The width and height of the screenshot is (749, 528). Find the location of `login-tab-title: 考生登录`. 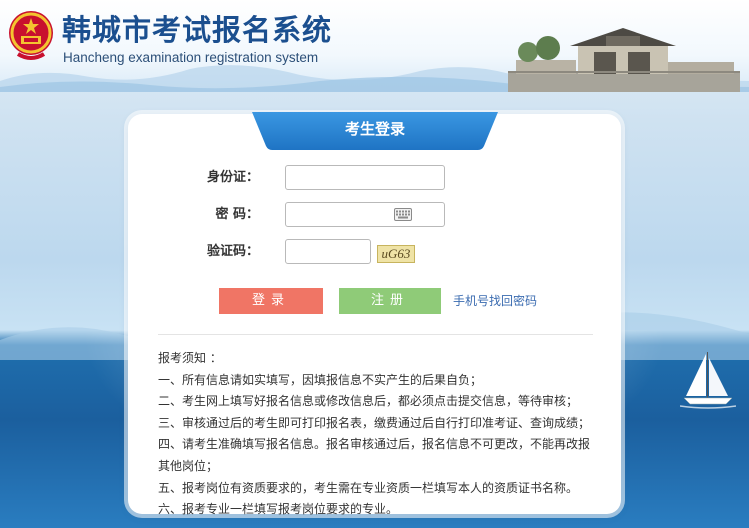

login-tab-title: 考生登录 is located at coordinates (374, 129).